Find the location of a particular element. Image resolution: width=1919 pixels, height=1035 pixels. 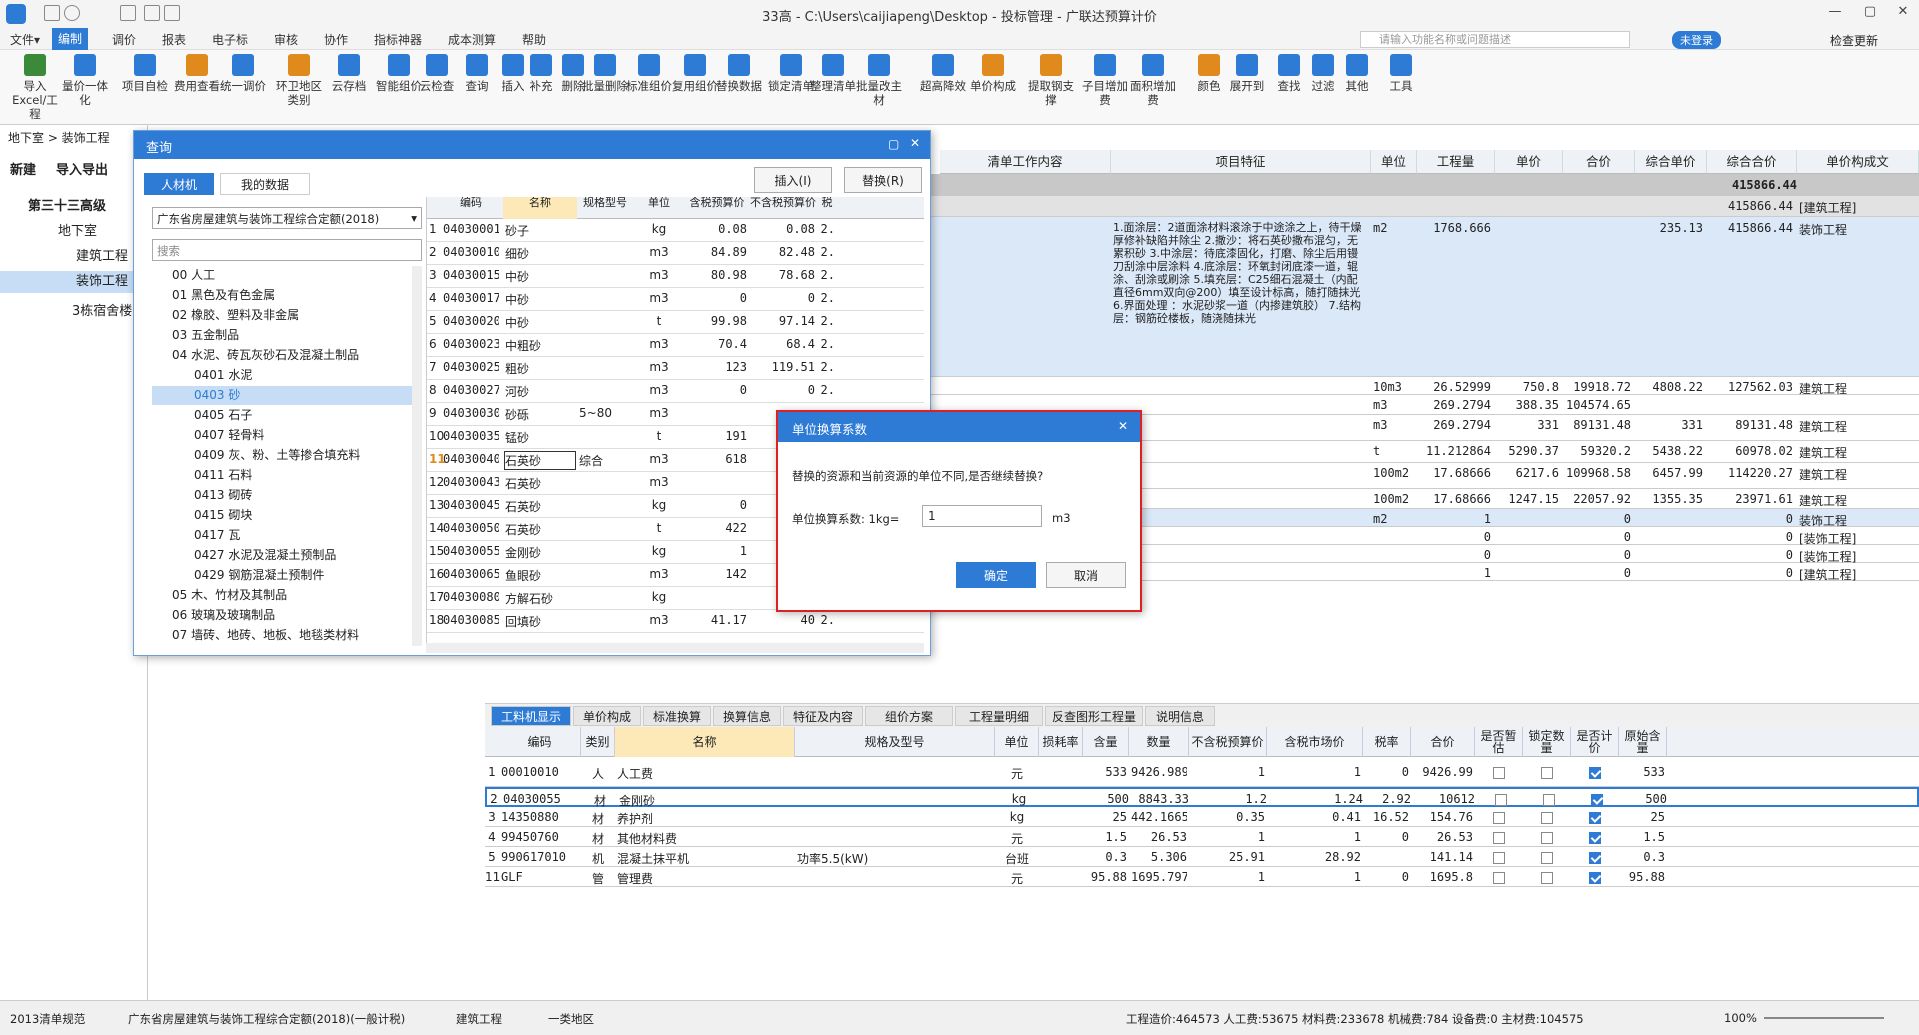

category-item: 0403 砂 is located at coordinates (282, 395).